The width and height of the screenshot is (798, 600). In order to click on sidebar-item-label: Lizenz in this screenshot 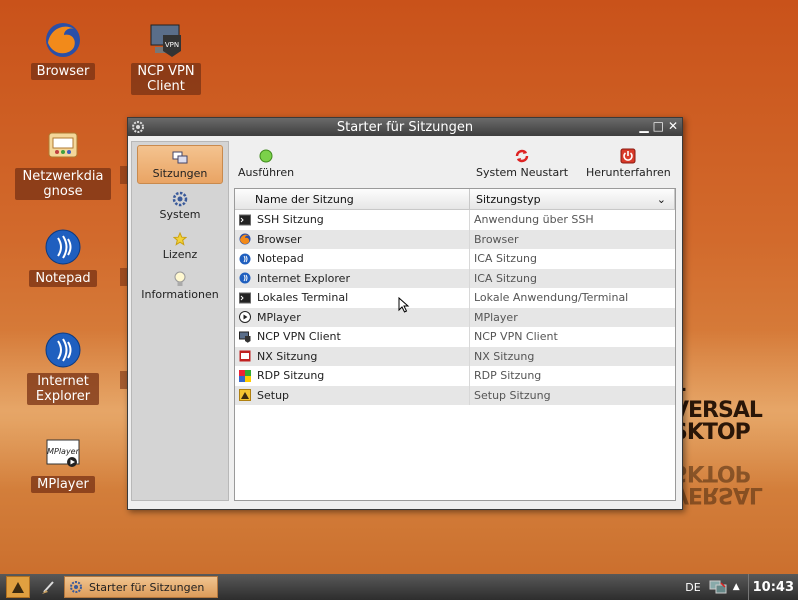, I will do `click(180, 254)`.